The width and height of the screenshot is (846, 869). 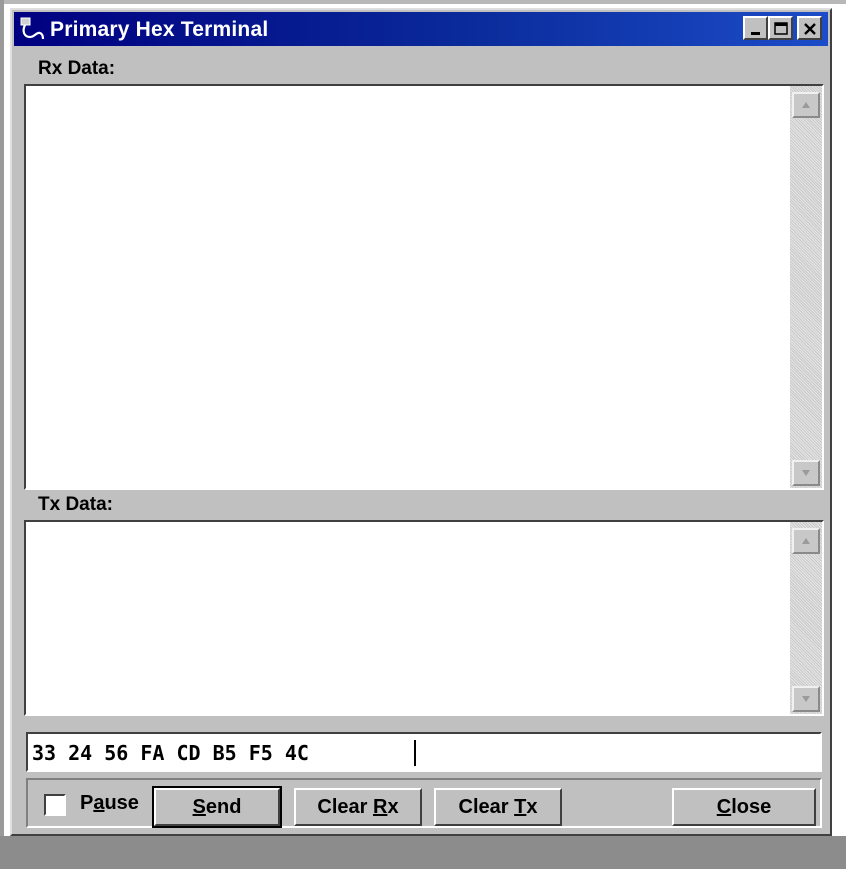 I want to click on desktop-edge-top, so click(x=423, y=2).